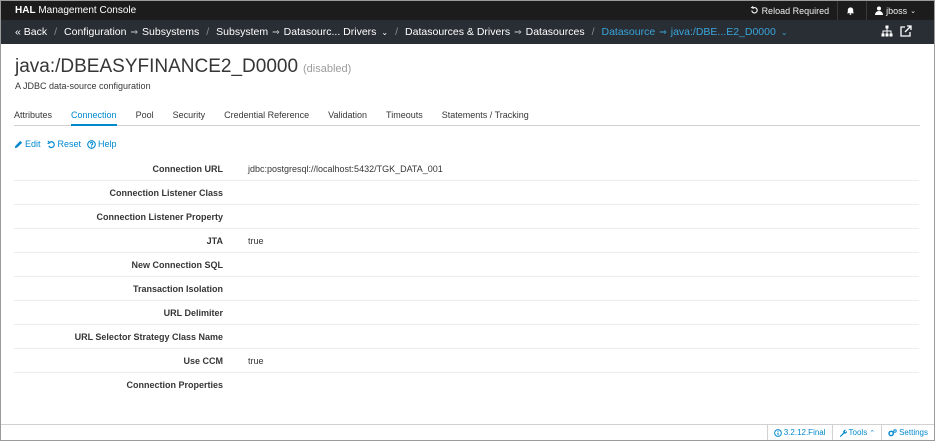  I want to click on property-label: JTA, so click(214, 240).